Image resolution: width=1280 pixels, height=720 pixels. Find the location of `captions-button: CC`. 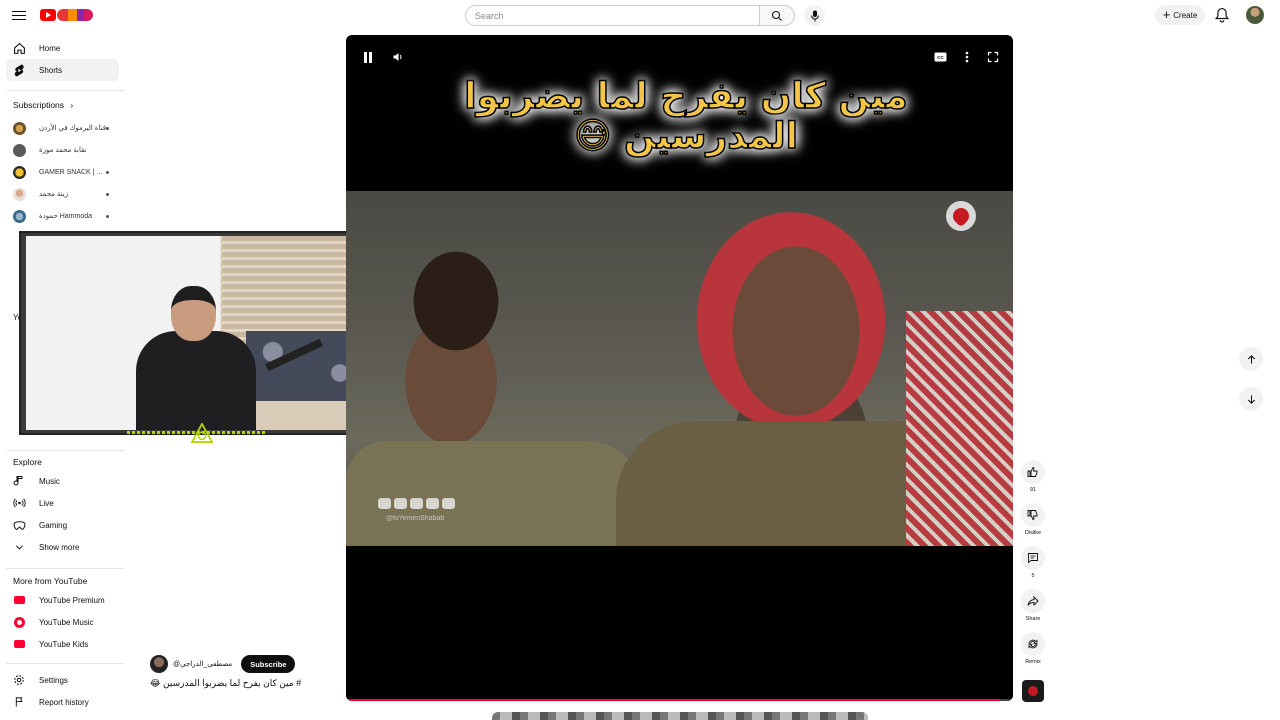

captions-button: CC is located at coordinates (940, 57).